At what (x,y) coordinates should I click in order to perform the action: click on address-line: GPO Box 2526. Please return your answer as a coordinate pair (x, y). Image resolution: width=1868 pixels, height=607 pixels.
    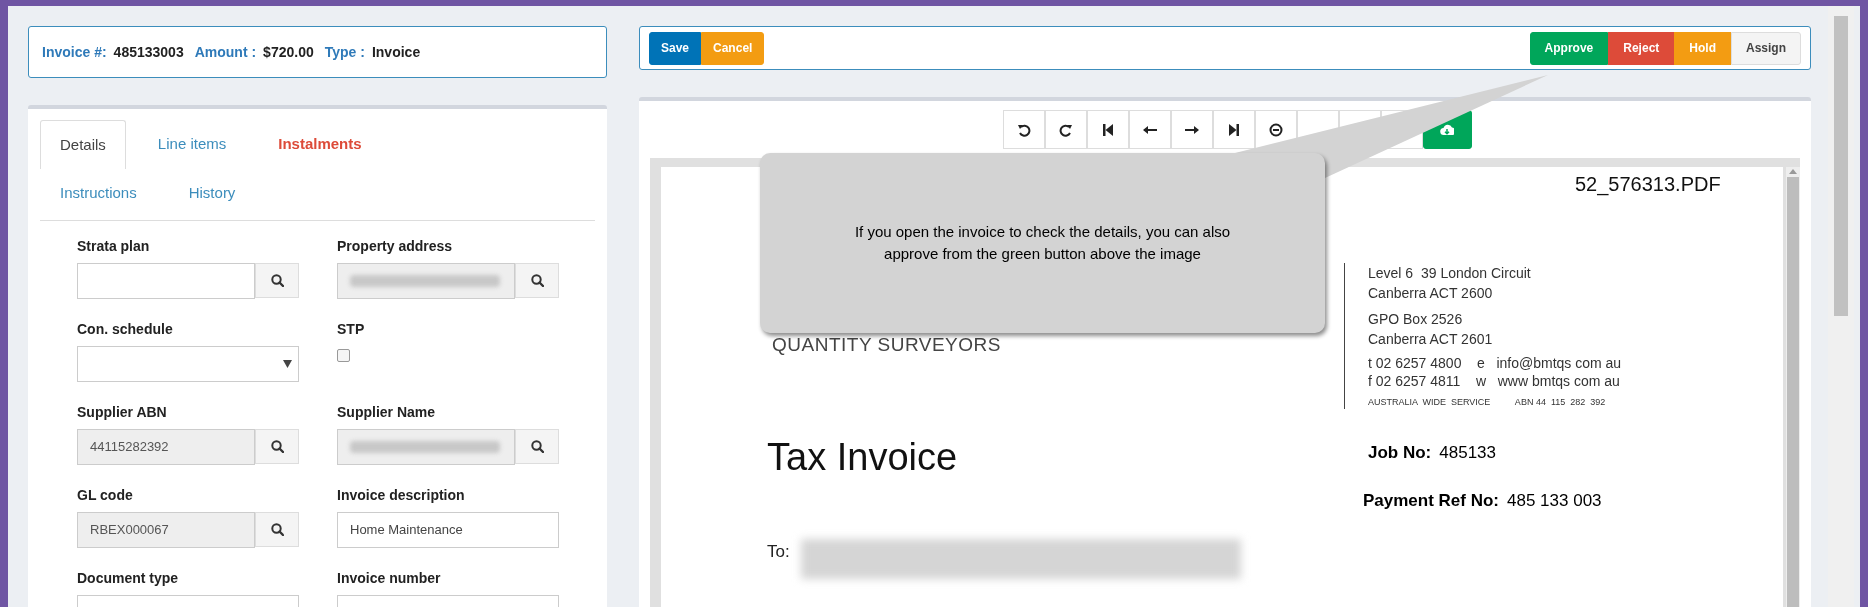
    Looking at the image, I should click on (1415, 319).